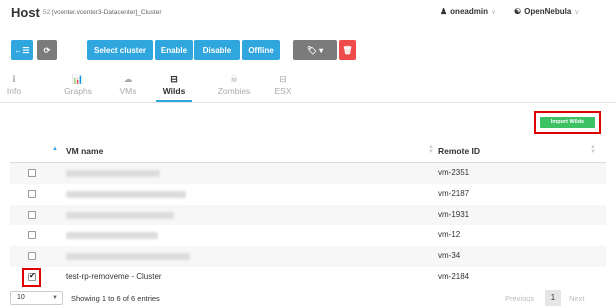 The image size is (616, 308). What do you see at coordinates (308, 256) in the screenshot?
I see `table-row: vm-34` at bounding box center [308, 256].